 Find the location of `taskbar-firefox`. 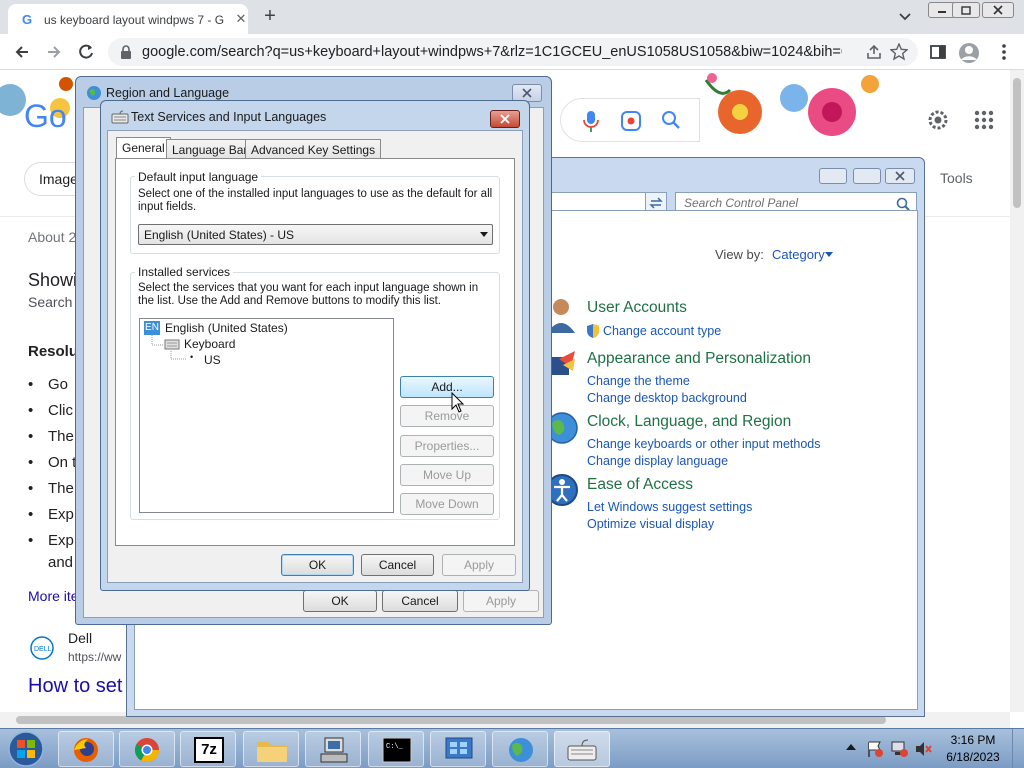

taskbar-firefox is located at coordinates (86, 749).